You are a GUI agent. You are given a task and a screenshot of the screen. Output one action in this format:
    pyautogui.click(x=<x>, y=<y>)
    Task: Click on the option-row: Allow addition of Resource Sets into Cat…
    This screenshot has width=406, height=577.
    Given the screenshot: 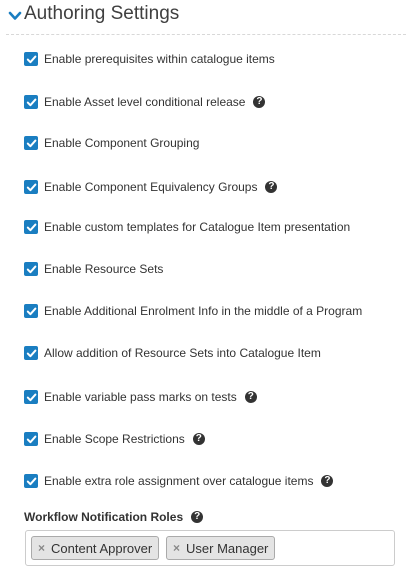 What is the action you would take?
    pyautogui.click(x=172, y=353)
    